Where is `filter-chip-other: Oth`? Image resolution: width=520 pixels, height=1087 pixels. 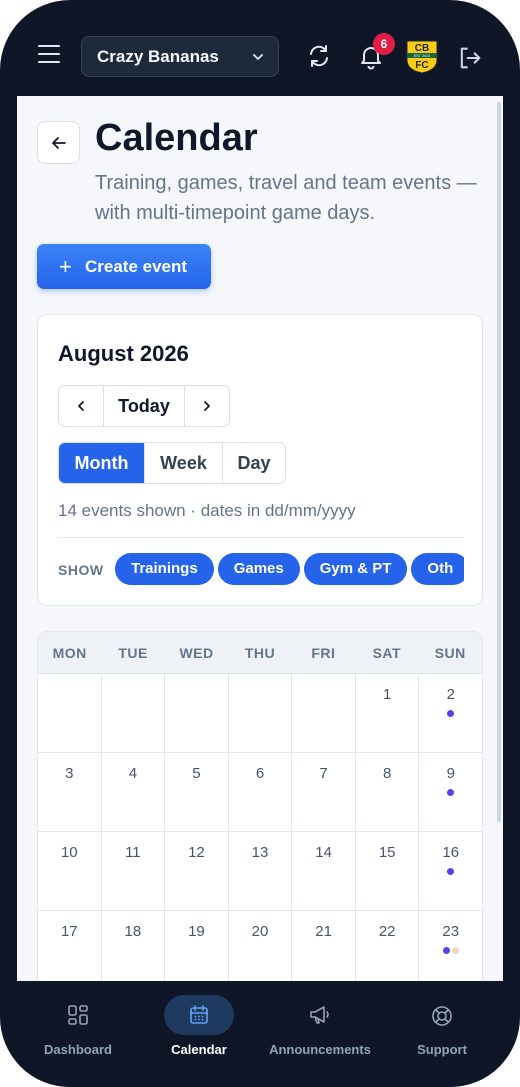
filter-chip-other: Oth is located at coordinates (437, 569).